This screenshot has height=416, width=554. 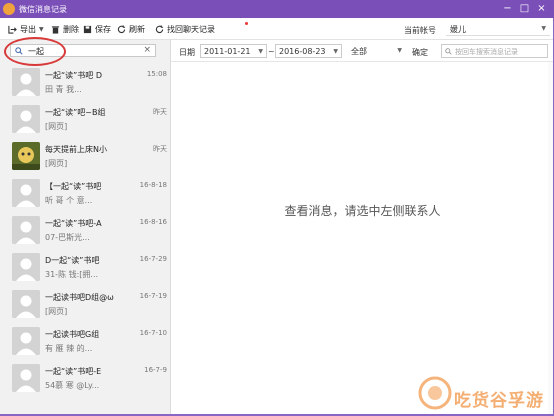 I want to click on save-button: 保存, so click(x=97, y=29).